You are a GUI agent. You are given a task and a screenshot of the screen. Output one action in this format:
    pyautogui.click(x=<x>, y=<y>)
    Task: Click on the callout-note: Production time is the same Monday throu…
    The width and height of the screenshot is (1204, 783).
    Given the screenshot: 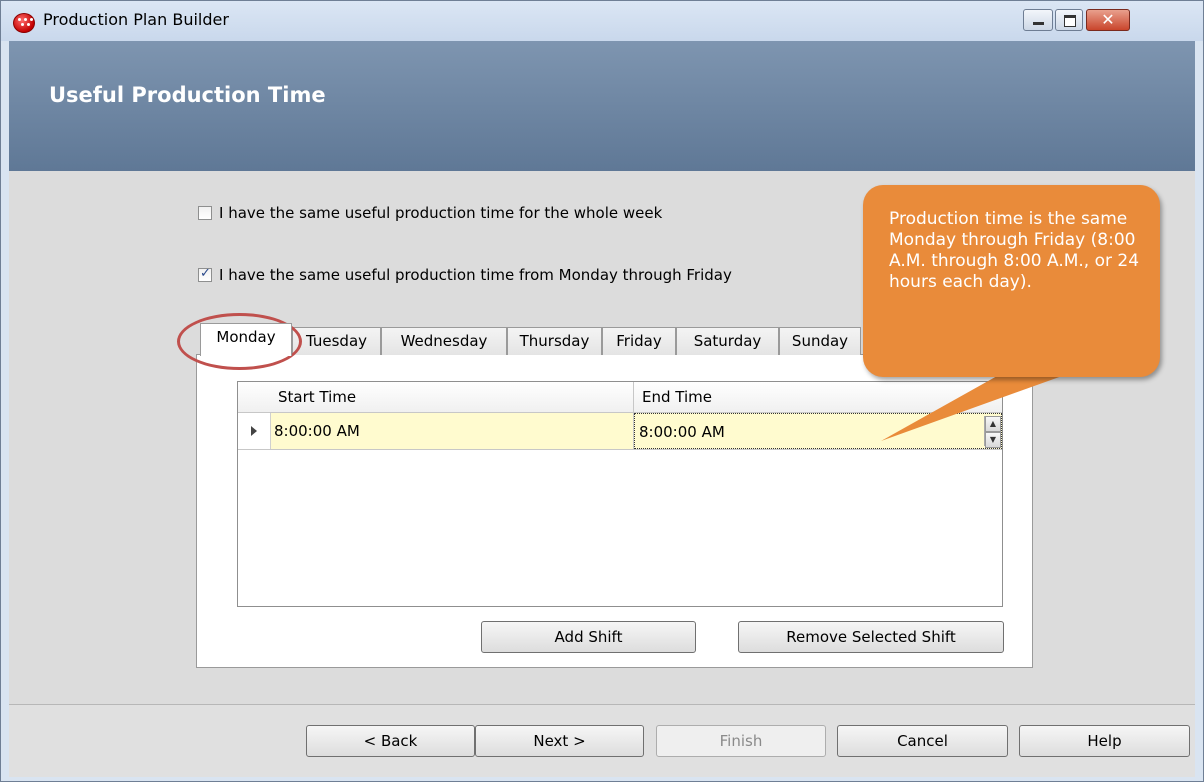 What is the action you would take?
    pyautogui.click(x=1011, y=281)
    